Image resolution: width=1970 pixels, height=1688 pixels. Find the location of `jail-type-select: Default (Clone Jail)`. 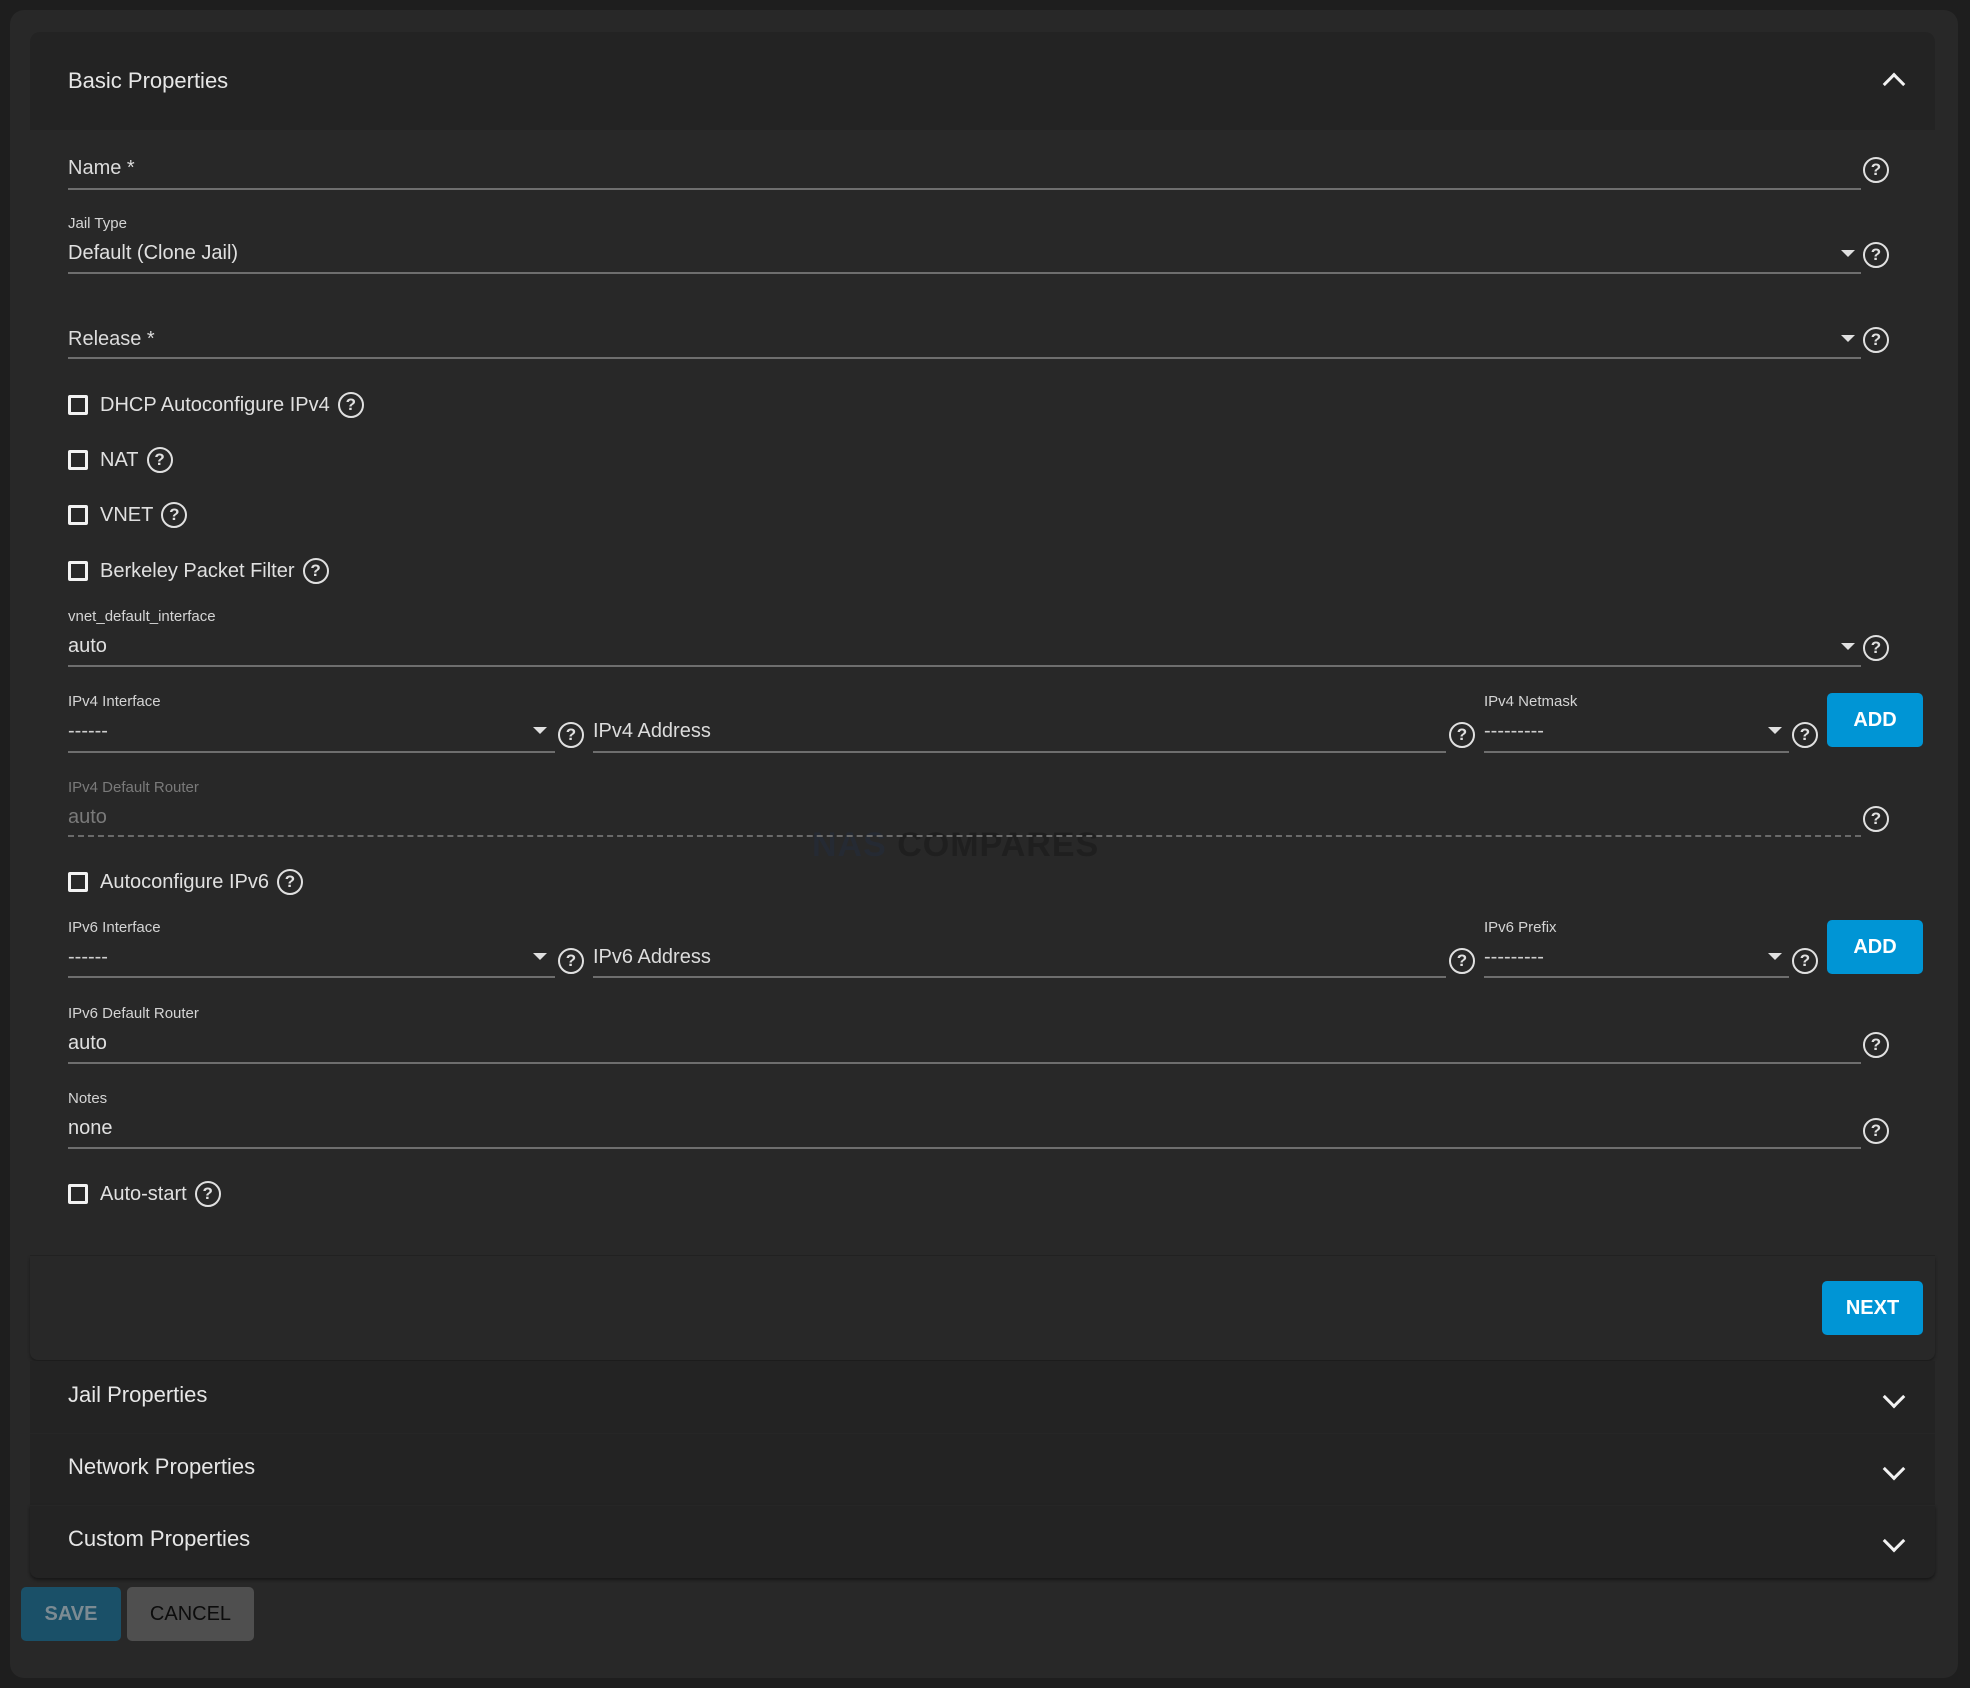

jail-type-select: Default (Clone Jail) is located at coordinates (153, 253).